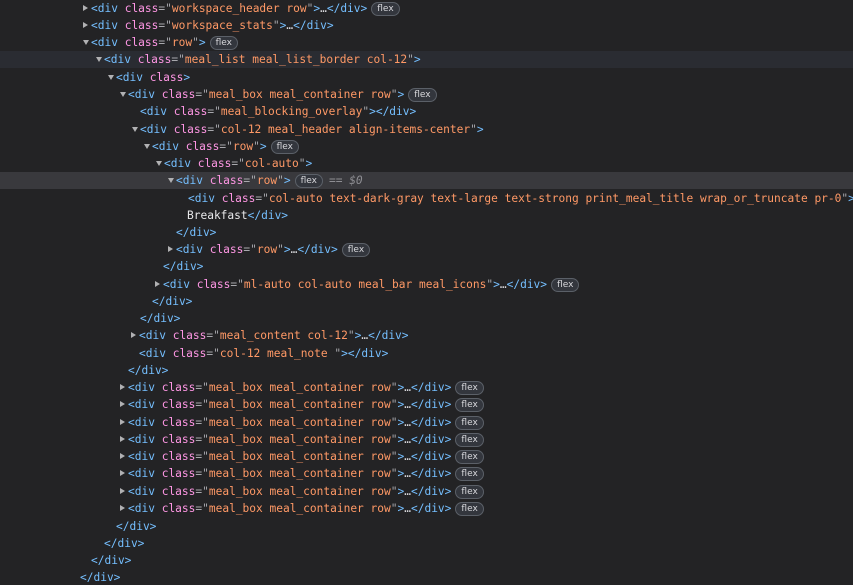 The image size is (853, 585). What do you see at coordinates (426, 353) in the screenshot?
I see `dom-node-row: <div class="col-12 meal_note "></div>` at bounding box center [426, 353].